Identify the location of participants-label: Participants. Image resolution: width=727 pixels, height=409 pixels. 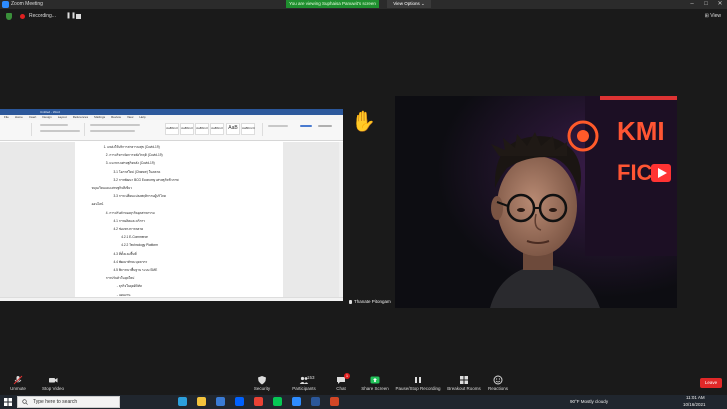
(304, 388).